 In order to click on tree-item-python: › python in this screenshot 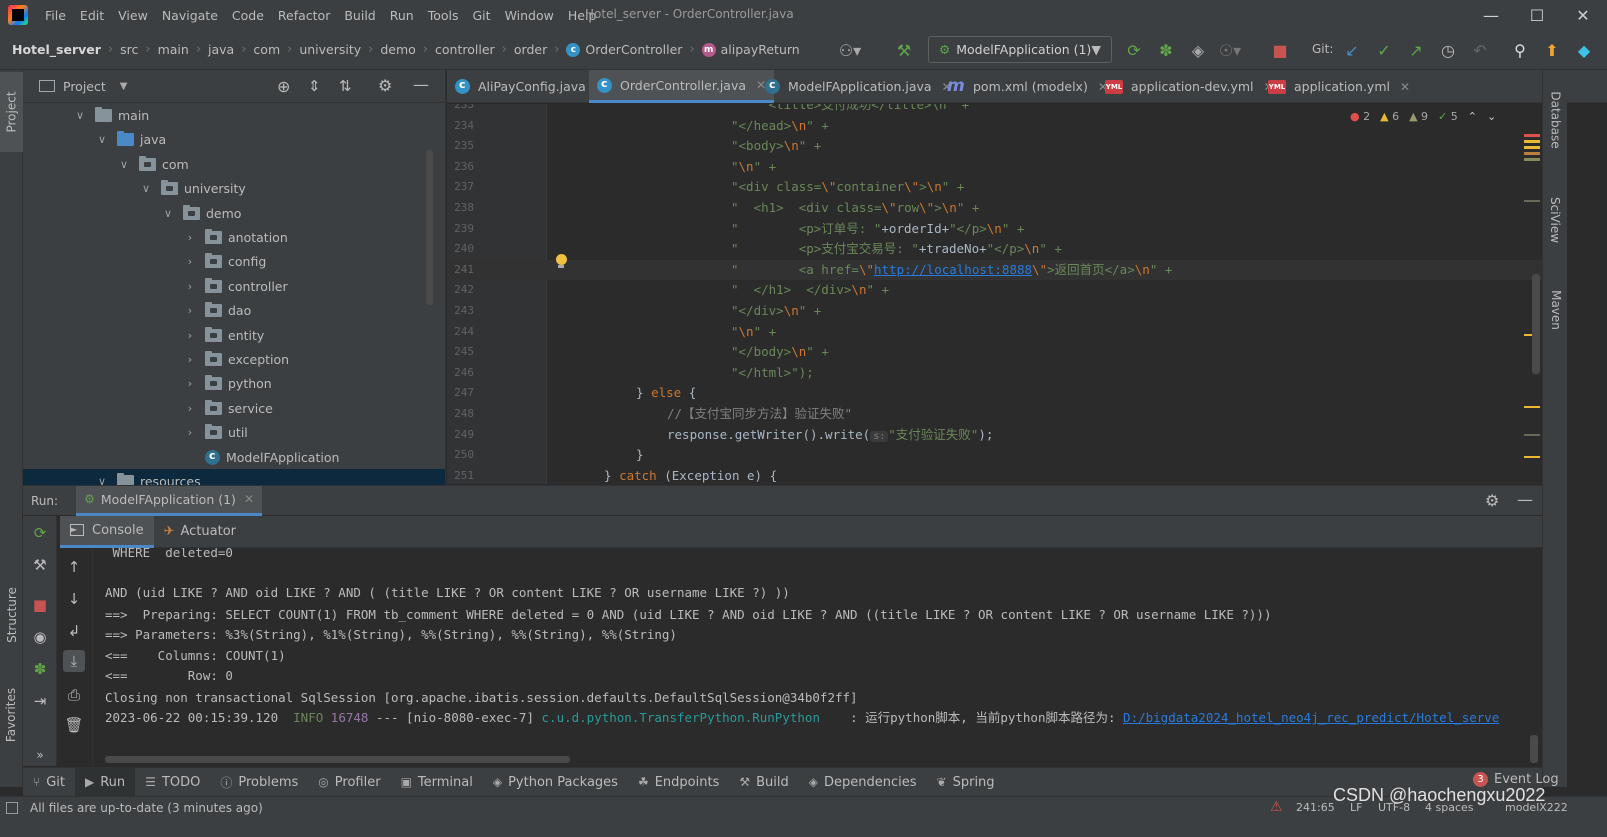, I will do `click(234, 383)`.